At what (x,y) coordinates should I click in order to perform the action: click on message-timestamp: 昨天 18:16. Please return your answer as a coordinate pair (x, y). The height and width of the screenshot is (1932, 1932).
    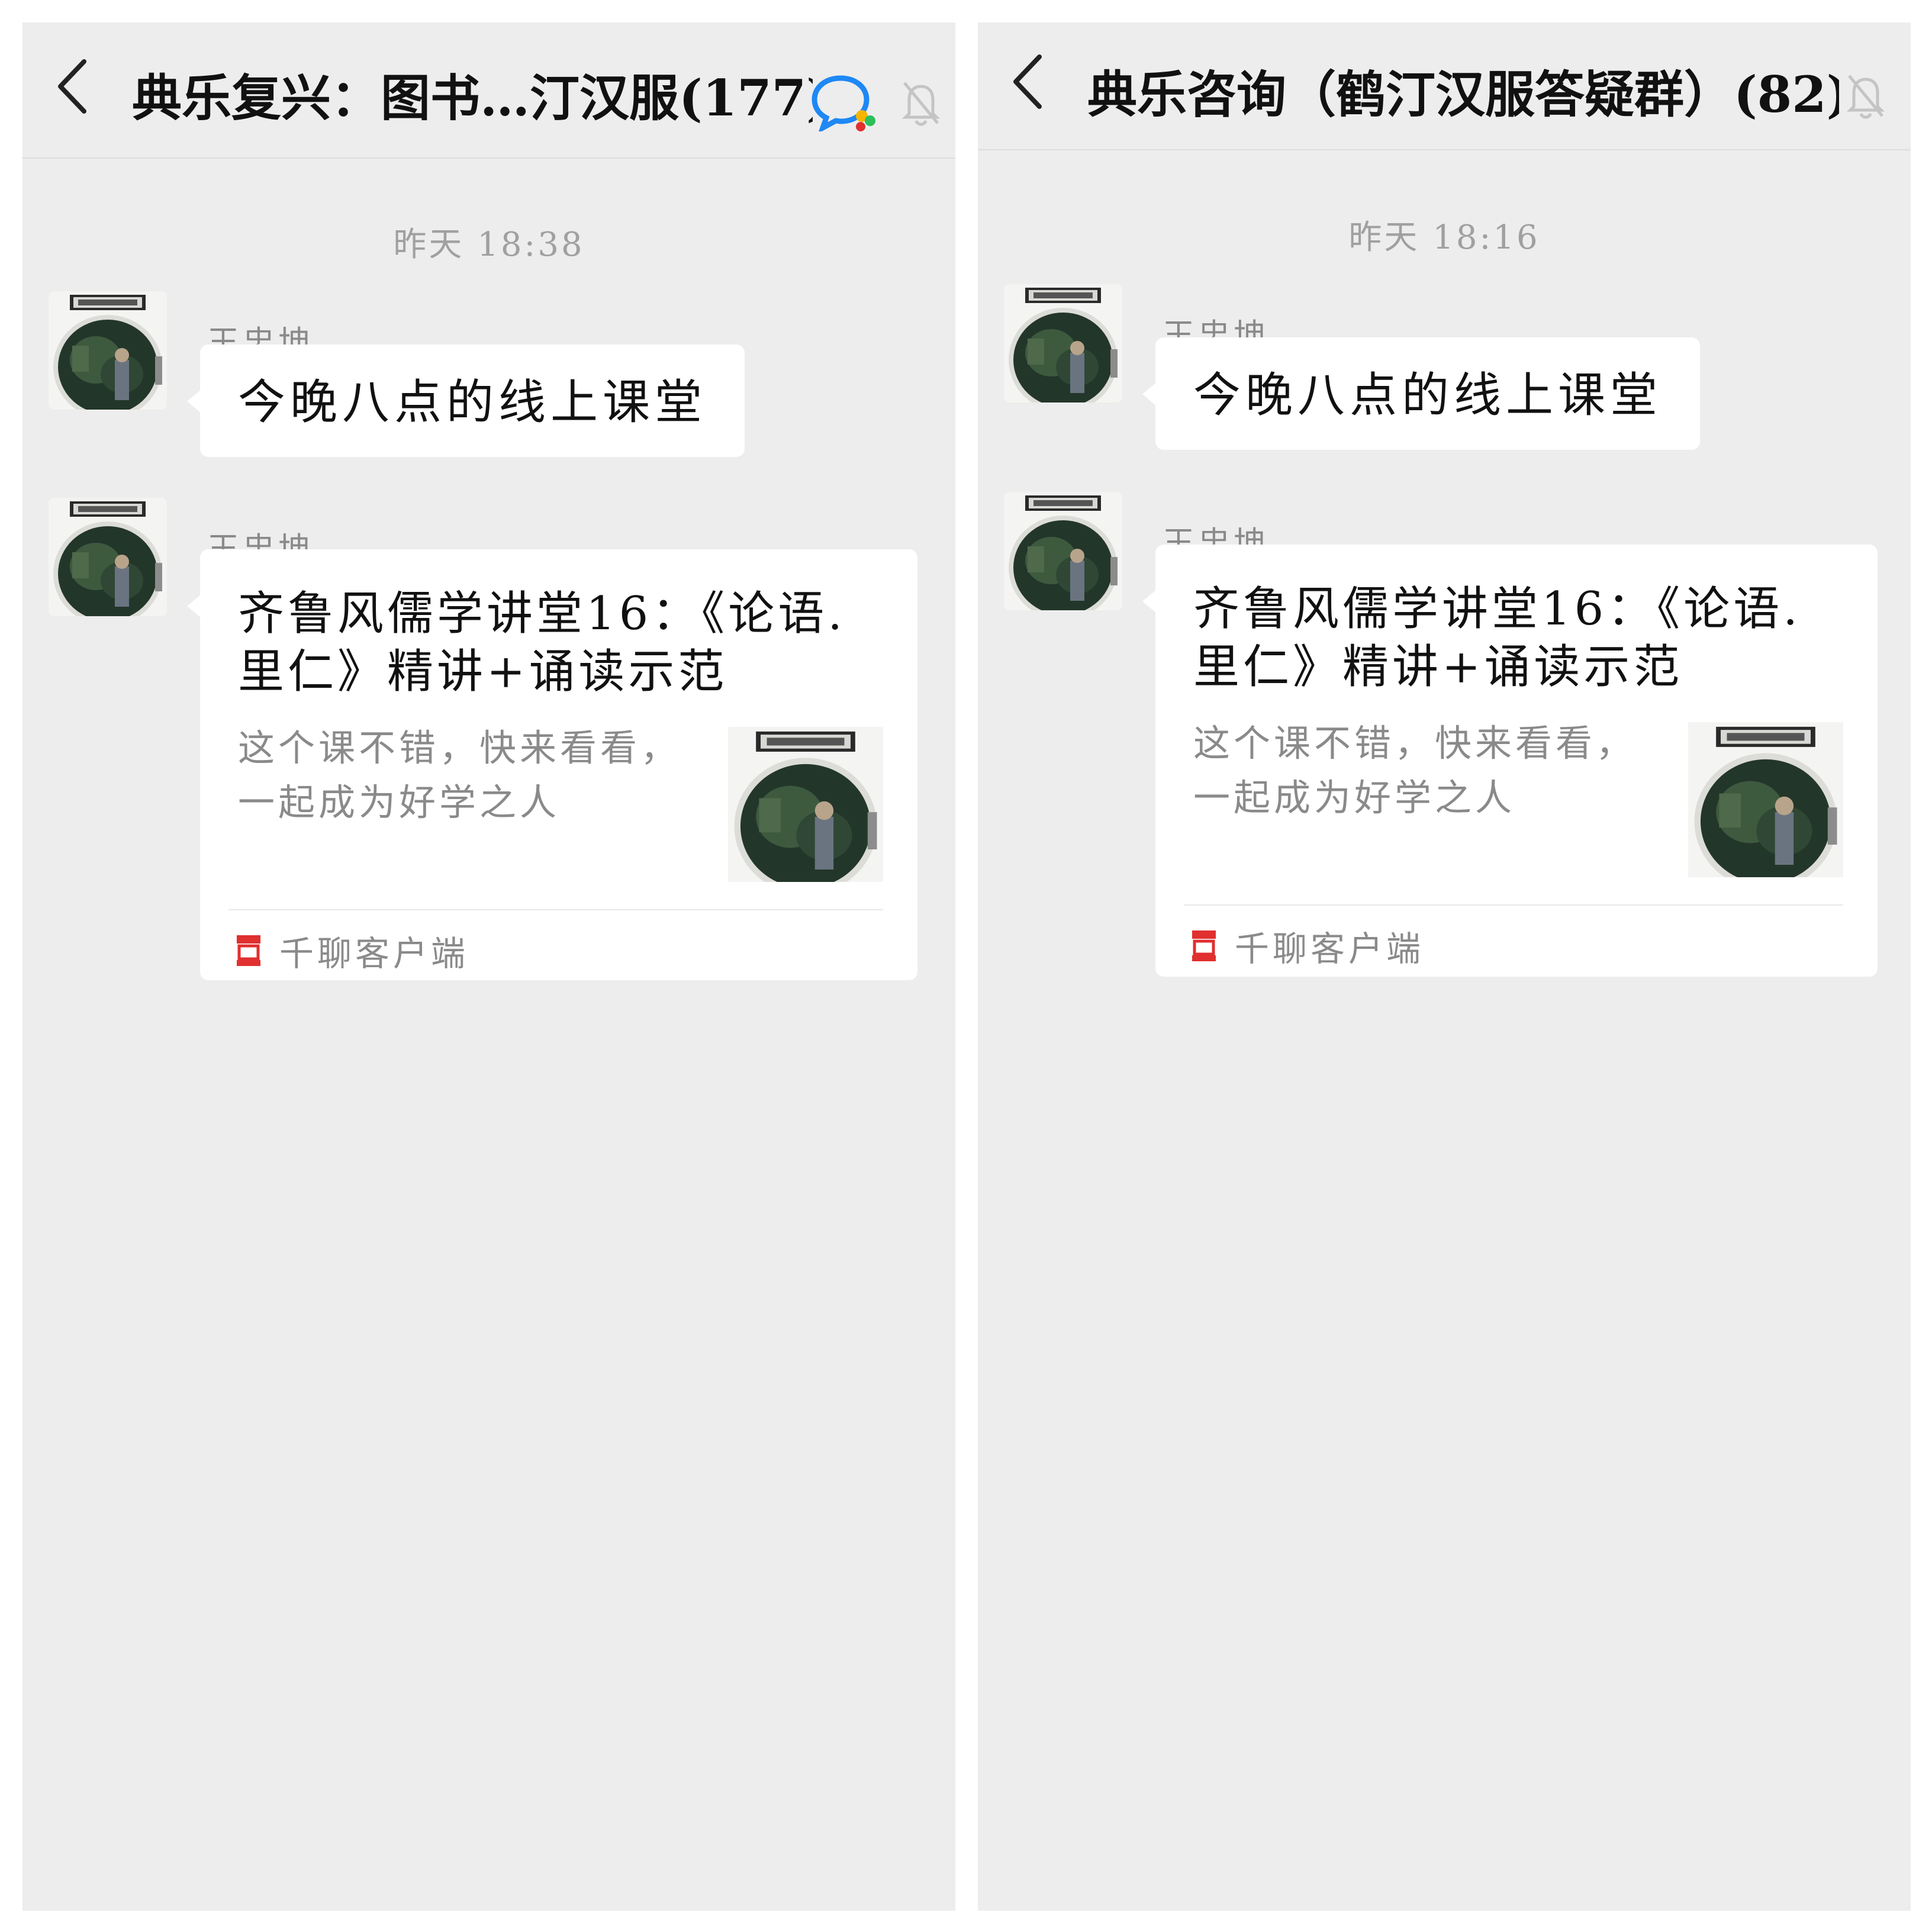
    Looking at the image, I should click on (1444, 237).